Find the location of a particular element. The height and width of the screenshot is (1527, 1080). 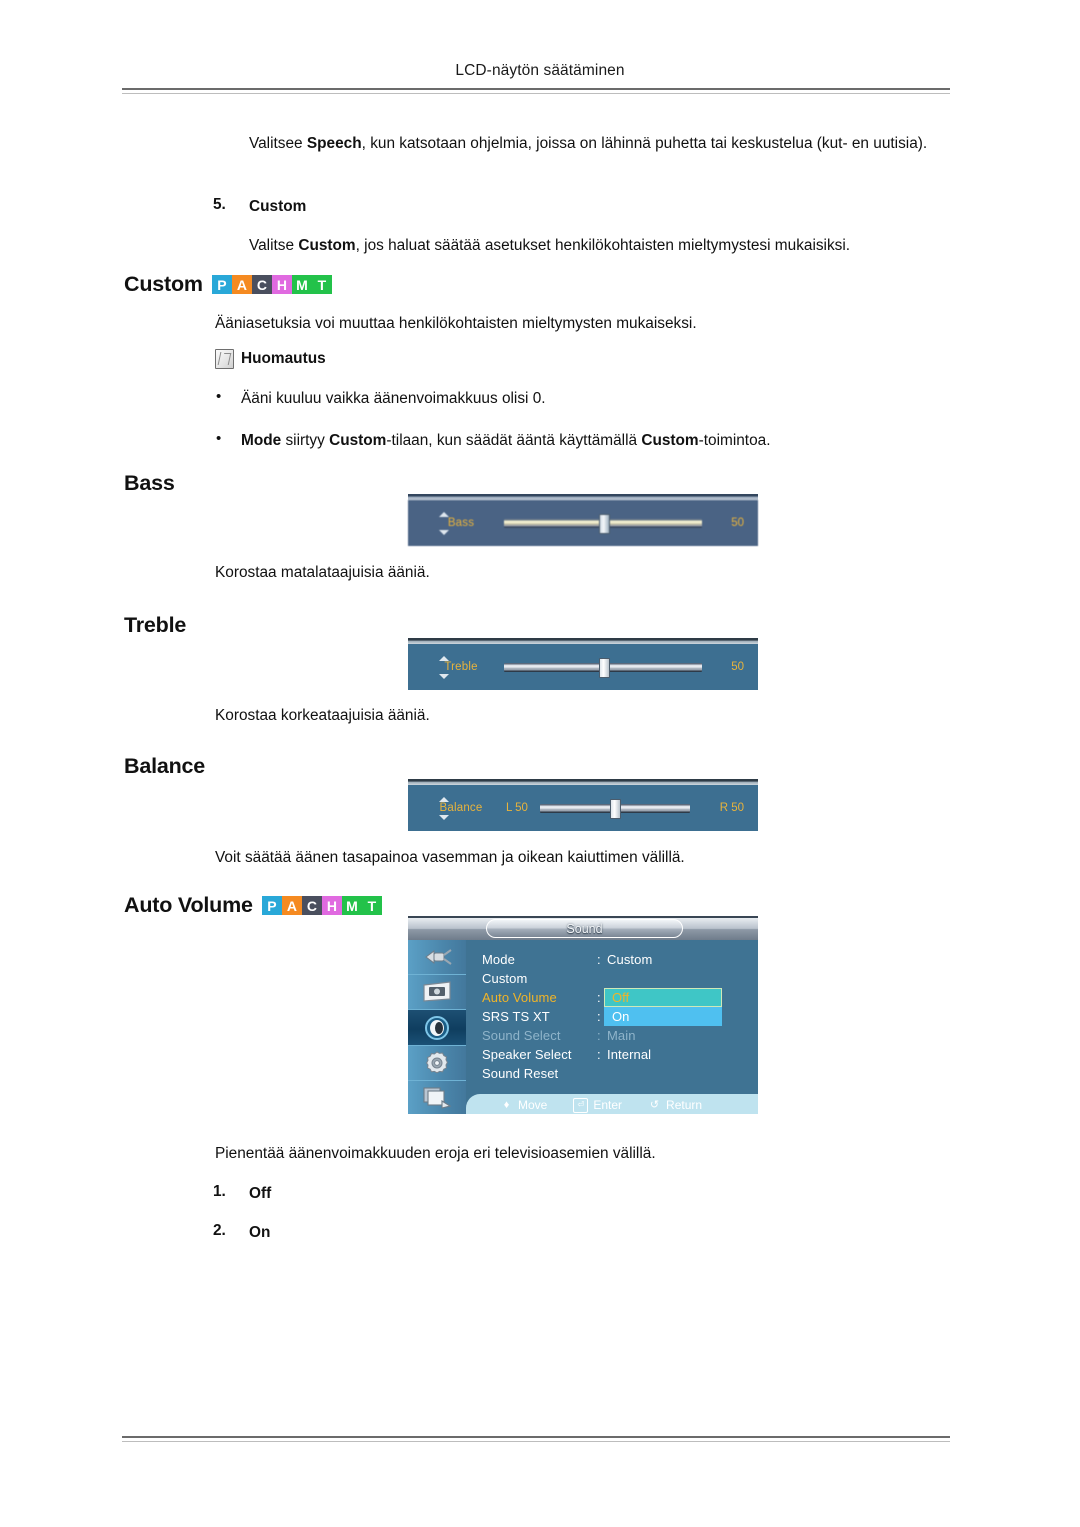

osd-balance-track-wrap is located at coordinates (614, 809).